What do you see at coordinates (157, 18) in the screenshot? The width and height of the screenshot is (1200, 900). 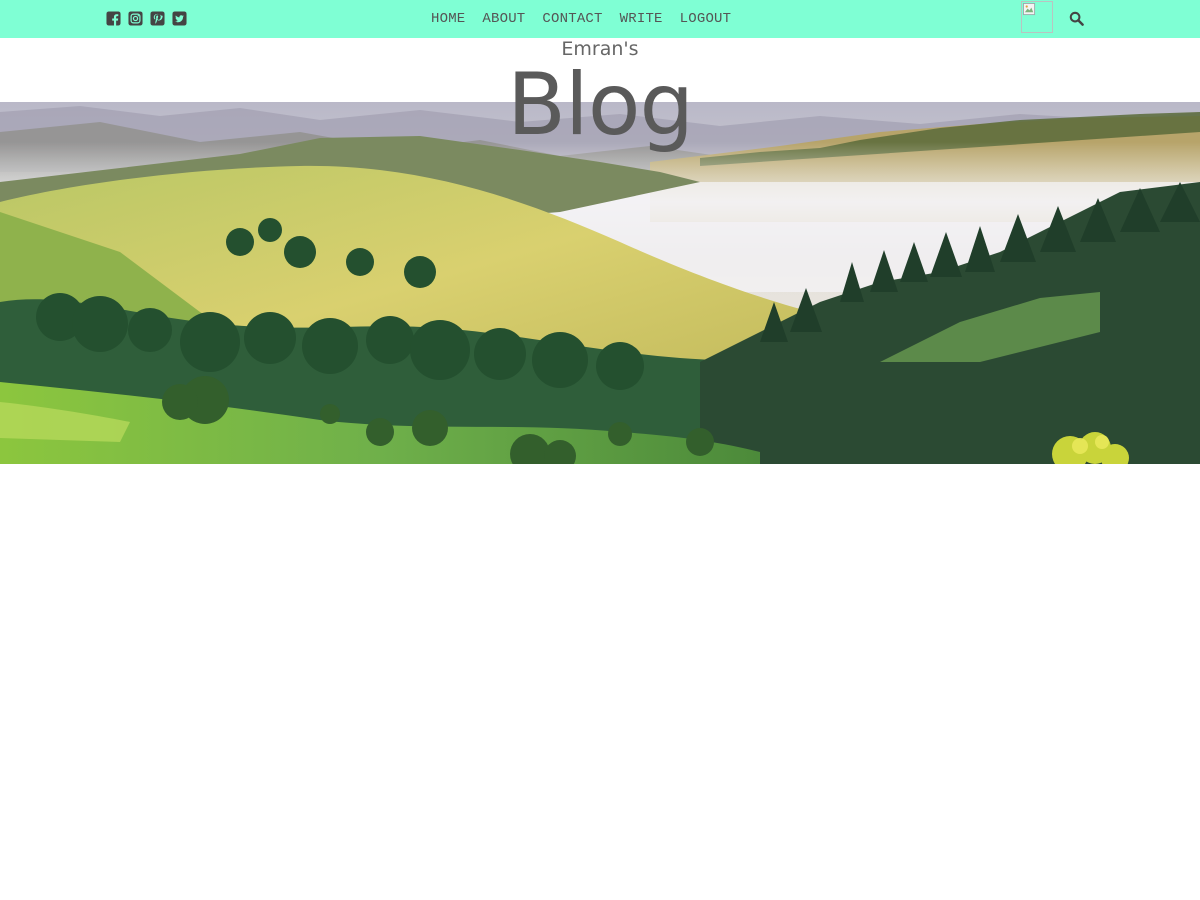 I see `pinterest-square-icon` at bounding box center [157, 18].